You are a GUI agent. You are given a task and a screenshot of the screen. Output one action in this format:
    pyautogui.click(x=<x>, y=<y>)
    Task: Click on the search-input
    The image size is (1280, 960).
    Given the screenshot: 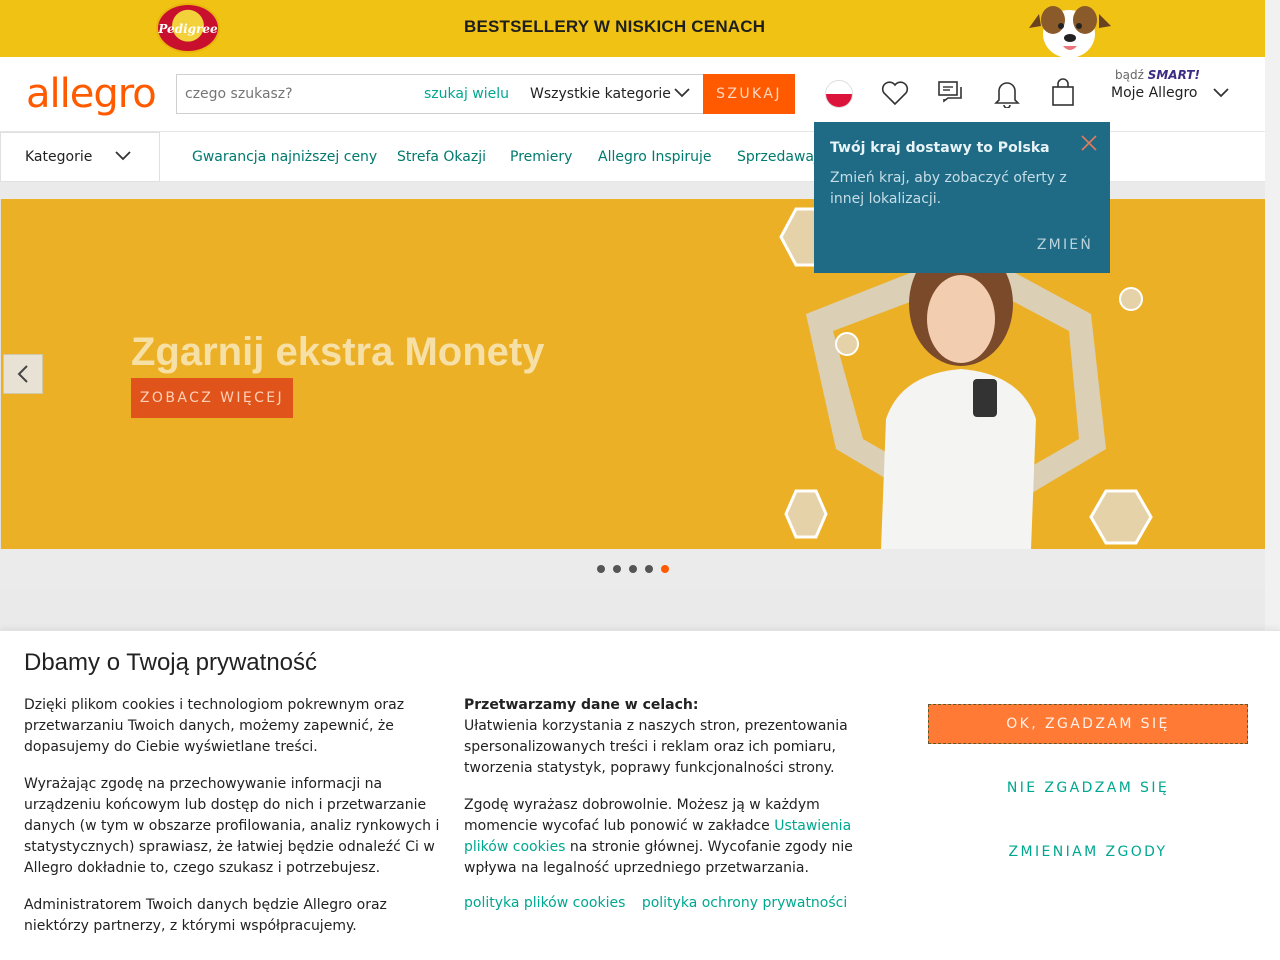 What is the action you would take?
    pyautogui.click(x=297, y=94)
    